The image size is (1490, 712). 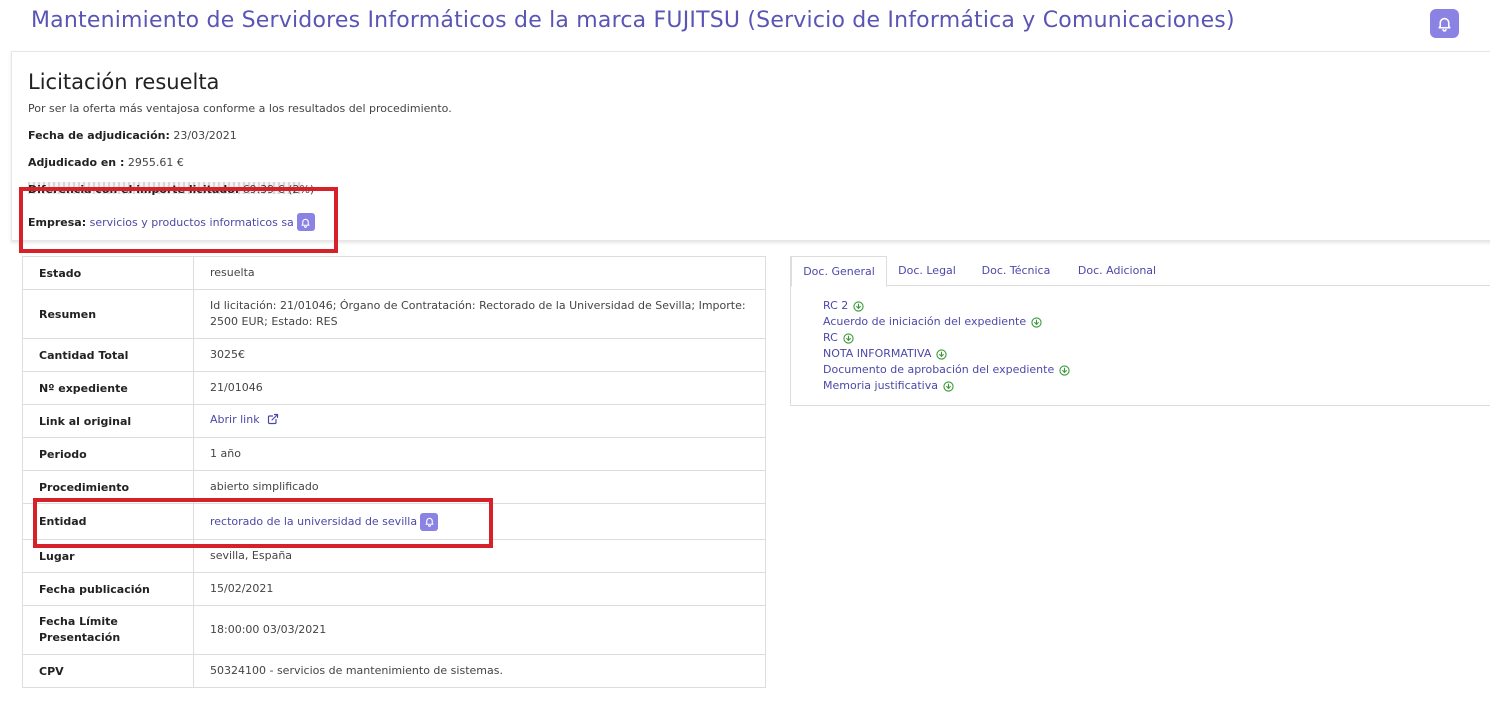 What do you see at coordinates (99, 135) in the screenshot?
I see `award-date-label: Fecha de adjudicación:` at bounding box center [99, 135].